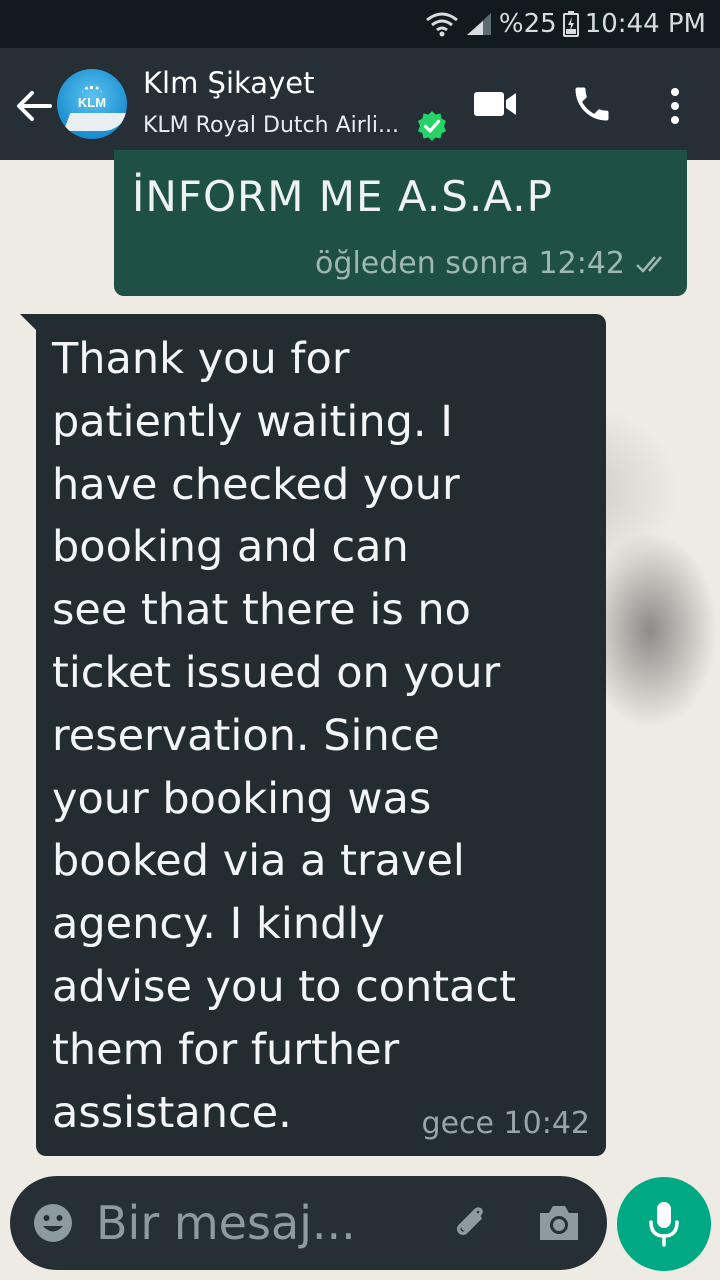 The width and height of the screenshot is (720, 1280). What do you see at coordinates (400, 223) in the screenshot?
I see `outgoing-message: İNFORM ME A.S.A.P öğleden sonra 12:42` at bounding box center [400, 223].